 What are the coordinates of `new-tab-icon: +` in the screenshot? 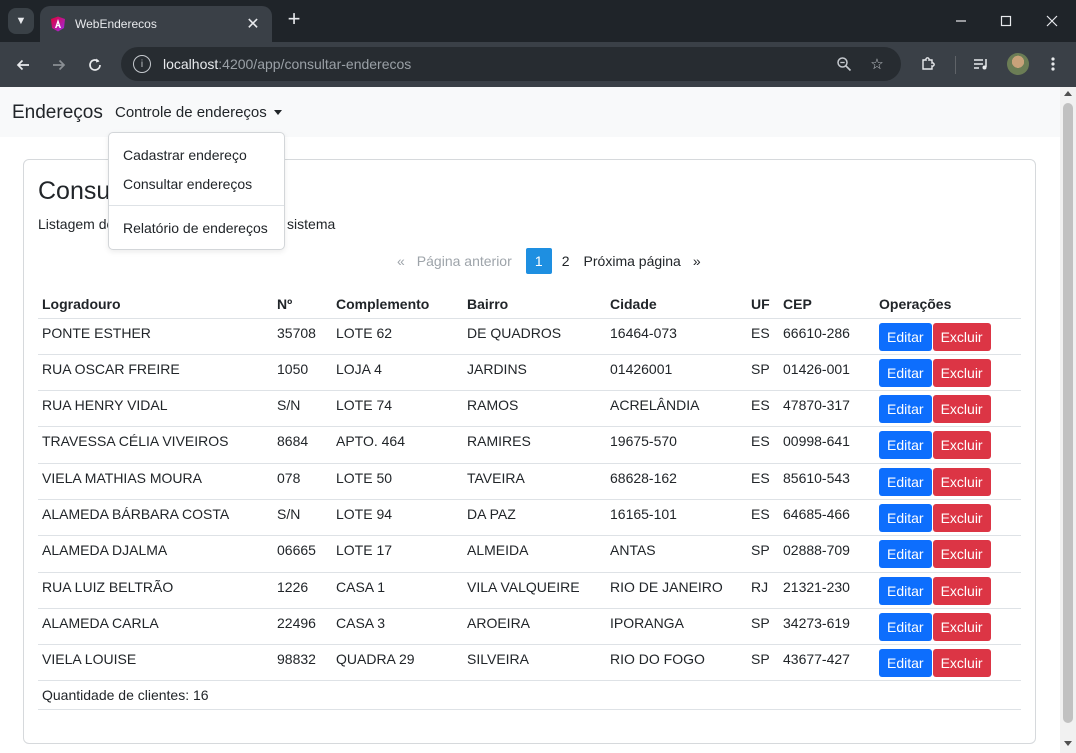 It's located at (294, 19).